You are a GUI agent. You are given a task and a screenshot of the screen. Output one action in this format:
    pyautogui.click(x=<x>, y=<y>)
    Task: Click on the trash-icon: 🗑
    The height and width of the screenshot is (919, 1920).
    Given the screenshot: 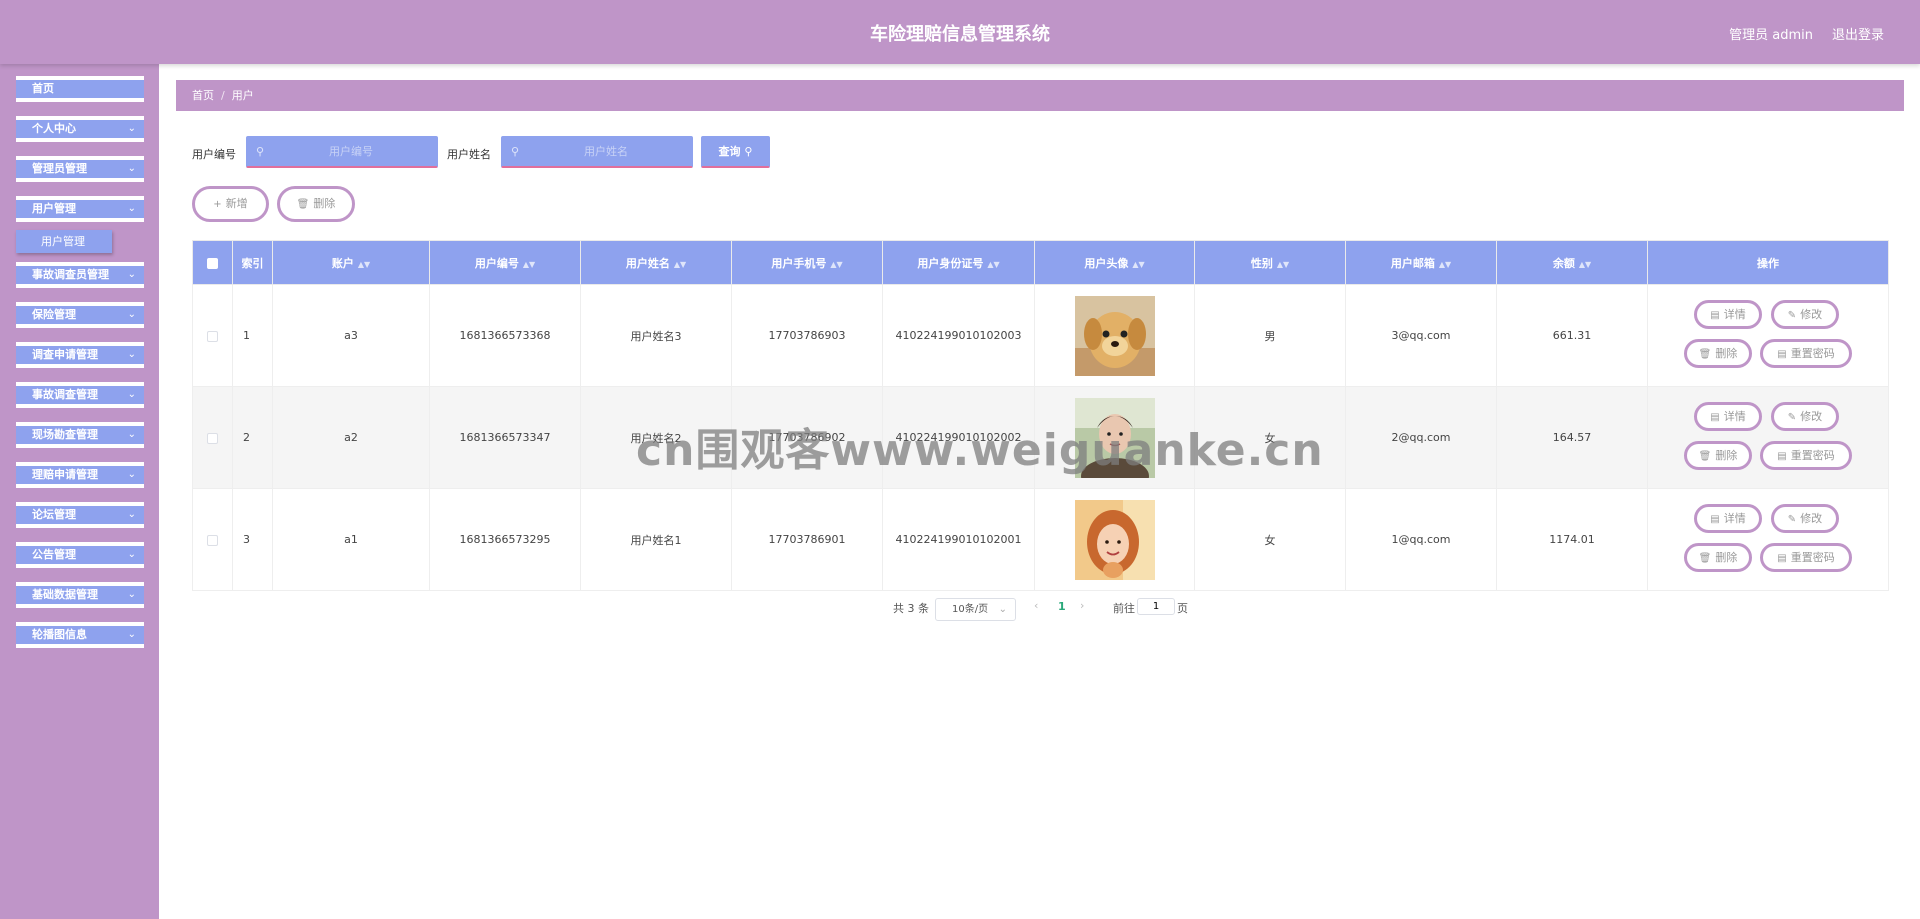 What is the action you would take?
    pyautogui.click(x=1705, y=456)
    